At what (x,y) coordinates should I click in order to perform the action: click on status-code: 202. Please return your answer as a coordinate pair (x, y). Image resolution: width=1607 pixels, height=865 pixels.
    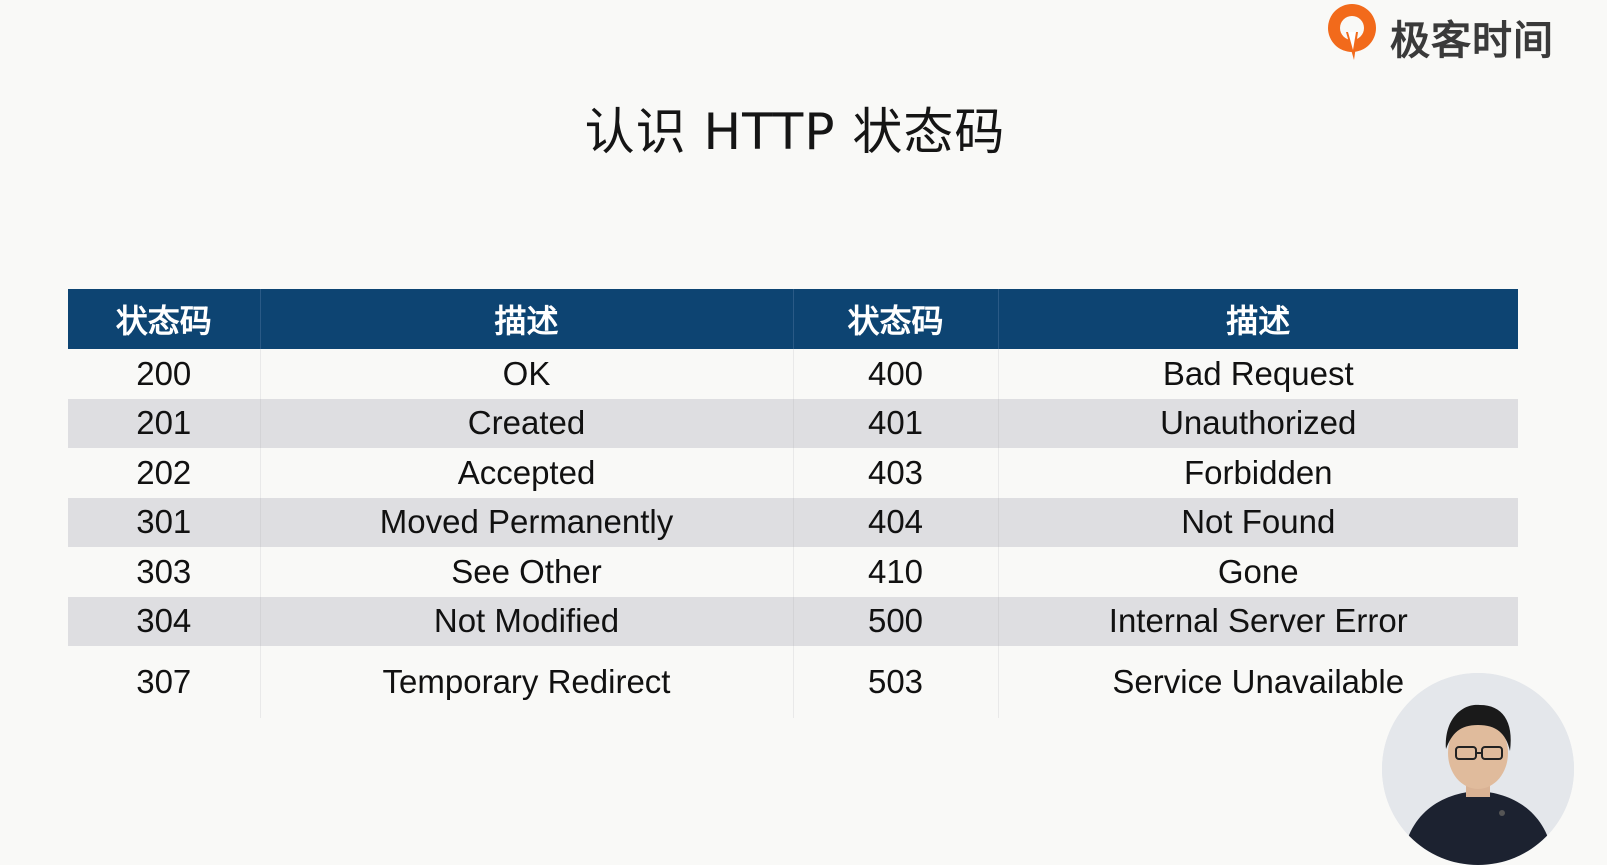
    Looking at the image, I should click on (164, 473).